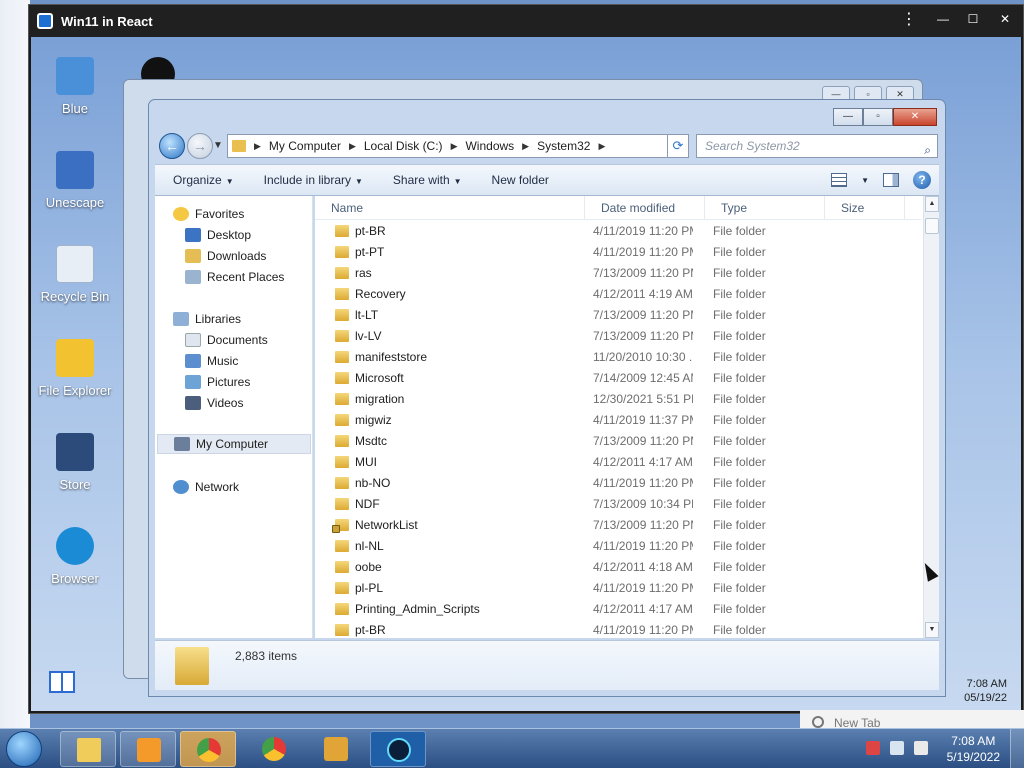  What do you see at coordinates (75, 170) in the screenshot?
I see `unescape-icon` at bounding box center [75, 170].